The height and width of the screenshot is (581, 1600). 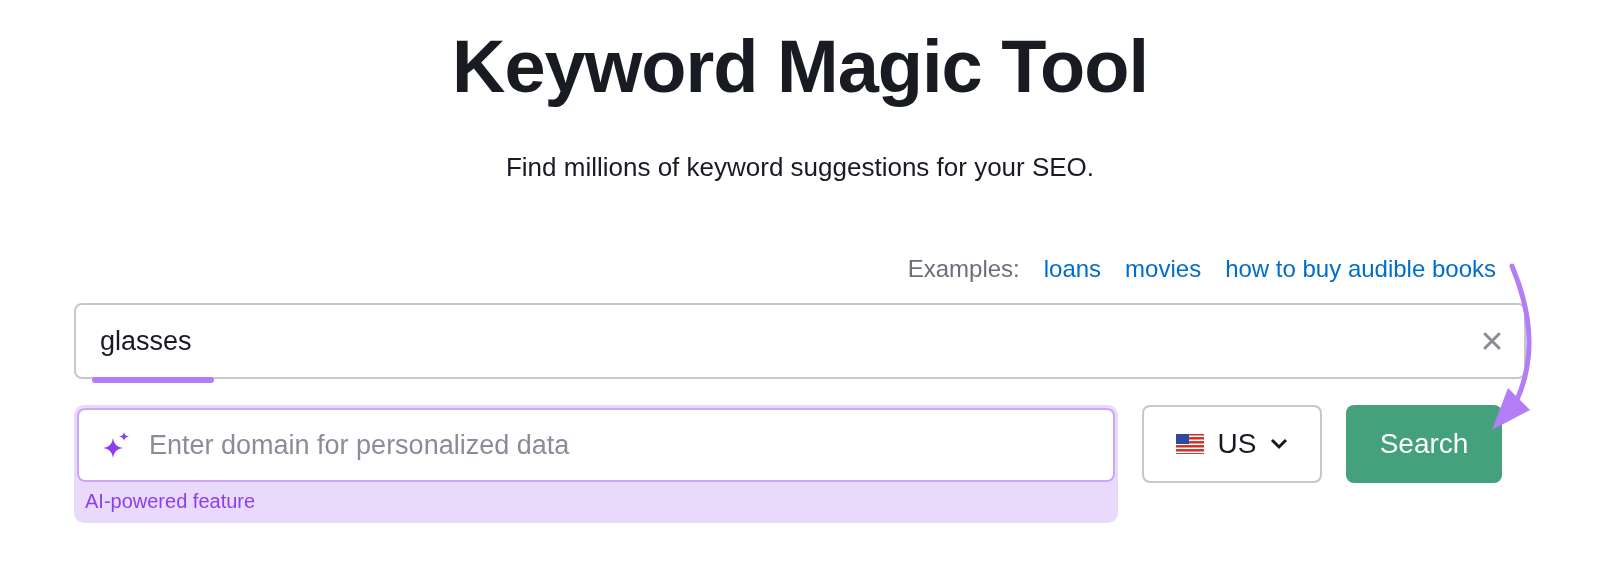 What do you see at coordinates (1360, 269) in the screenshot?
I see `example-link: how to buy audible books` at bounding box center [1360, 269].